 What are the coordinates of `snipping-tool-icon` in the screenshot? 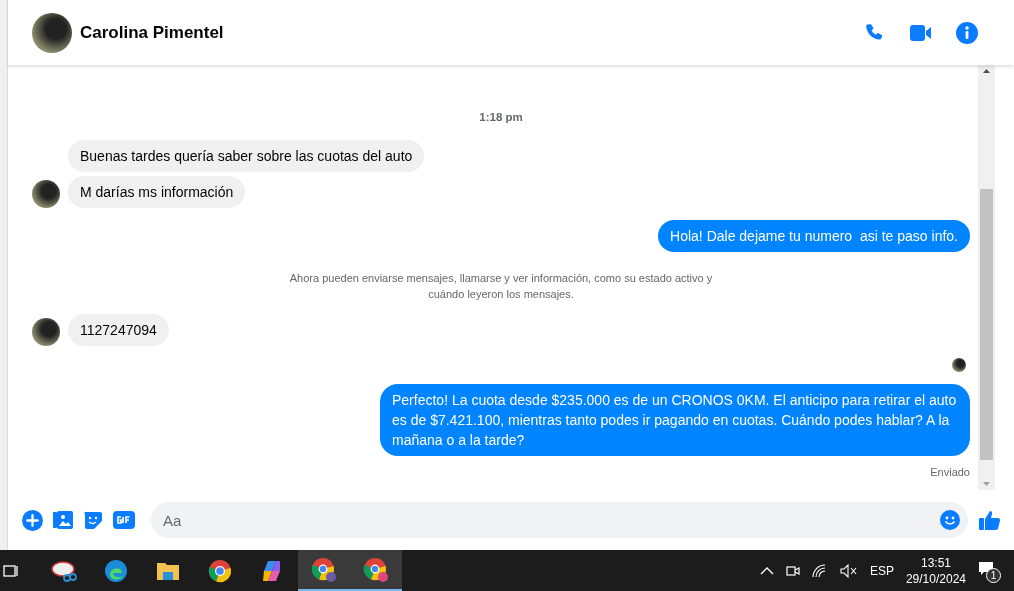 It's located at (64, 570).